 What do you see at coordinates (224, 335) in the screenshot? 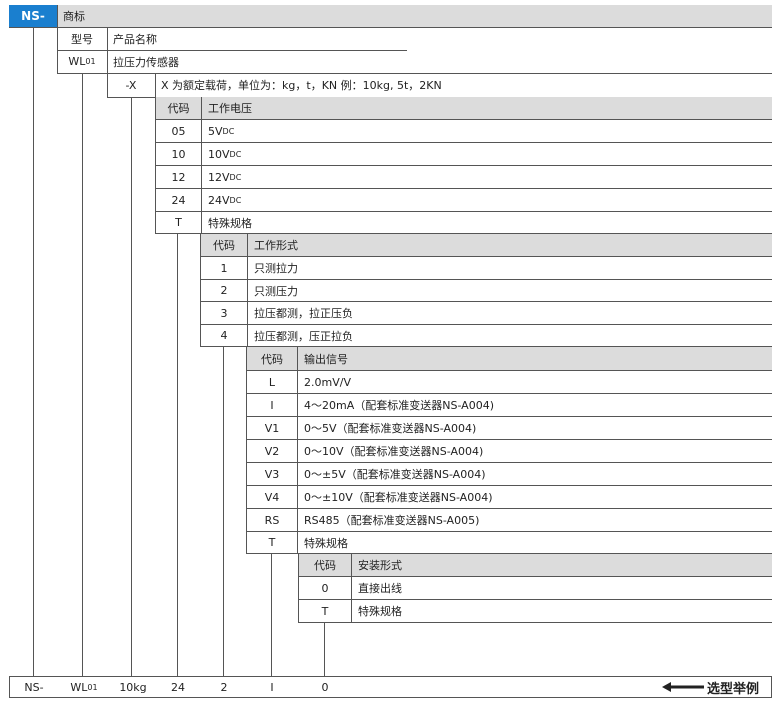
I see `work-form-code: 4` at bounding box center [224, 335].